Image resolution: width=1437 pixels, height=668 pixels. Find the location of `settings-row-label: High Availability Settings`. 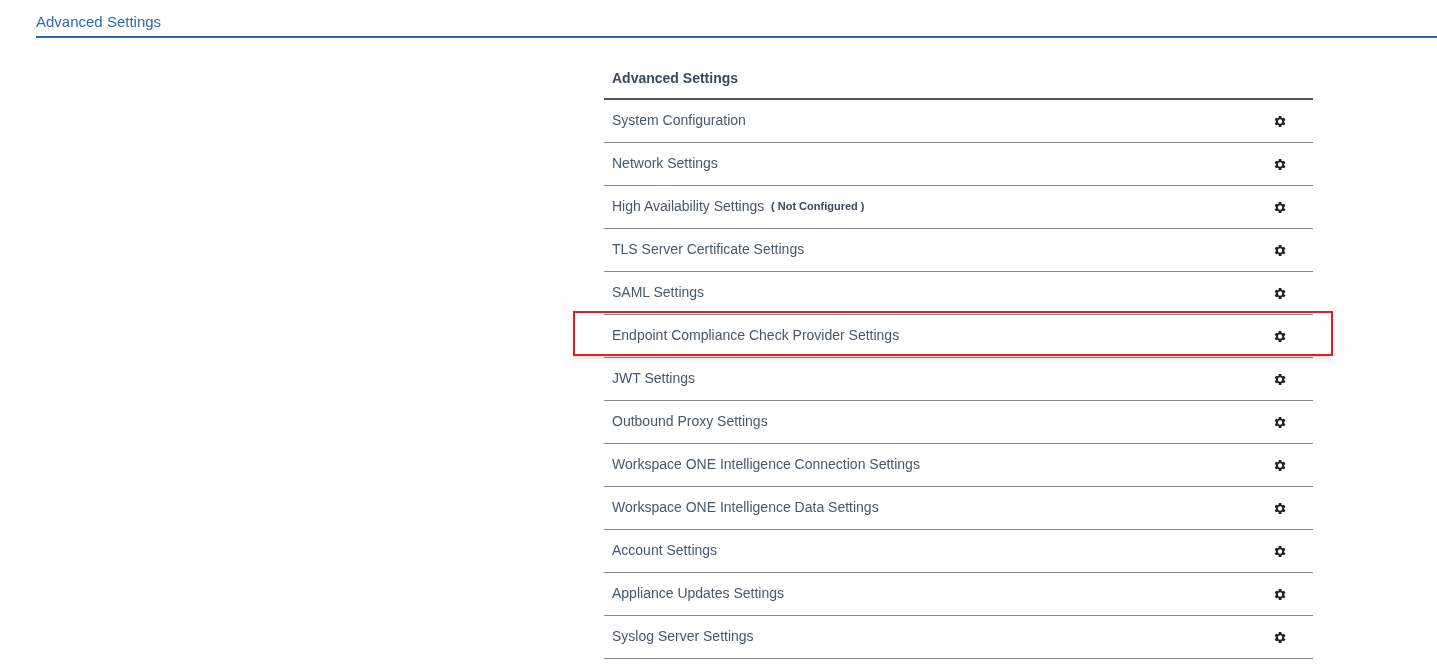

settings-row-label: High Availability Settings is located at coordinates (688, 206).